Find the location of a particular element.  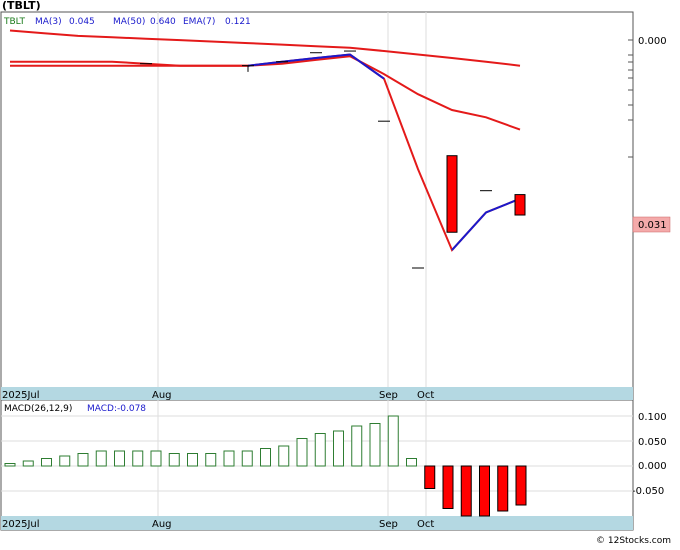

watermark: © 12Stocks.com is located at coordinates (633, 541).